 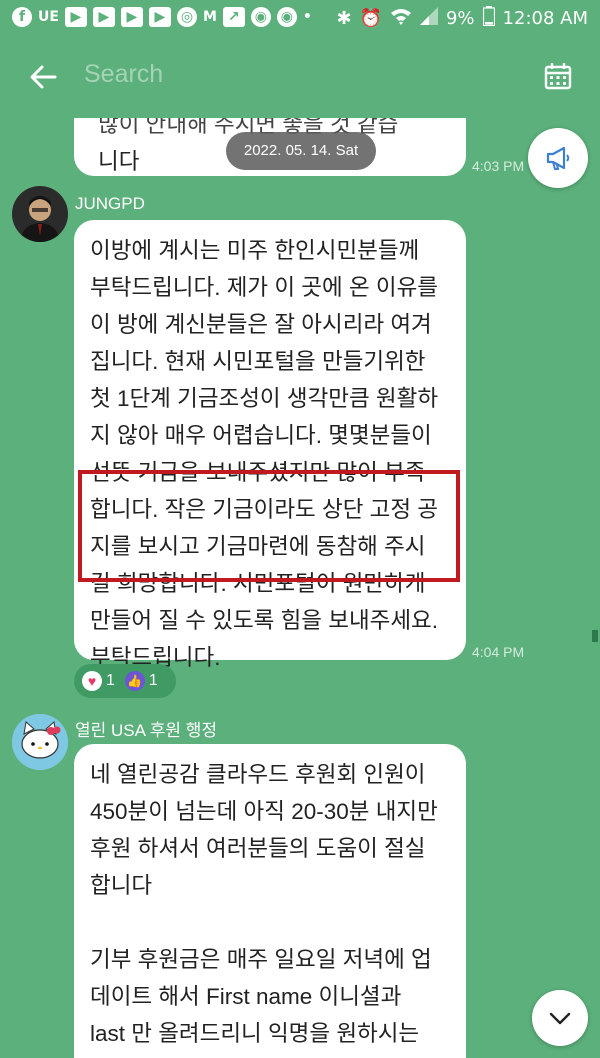 I want to click on avatar-hello-kitty, so click(x=40, y=742).